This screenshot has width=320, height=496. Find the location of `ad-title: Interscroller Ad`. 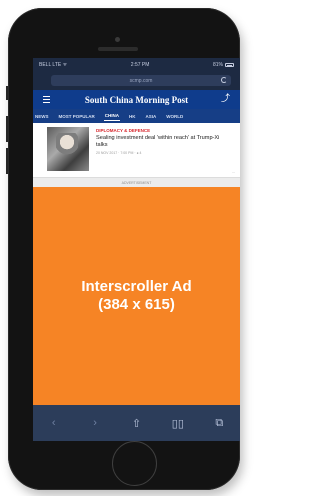

ad-title: Interscroller Ad is located at coordinates (136, 286).